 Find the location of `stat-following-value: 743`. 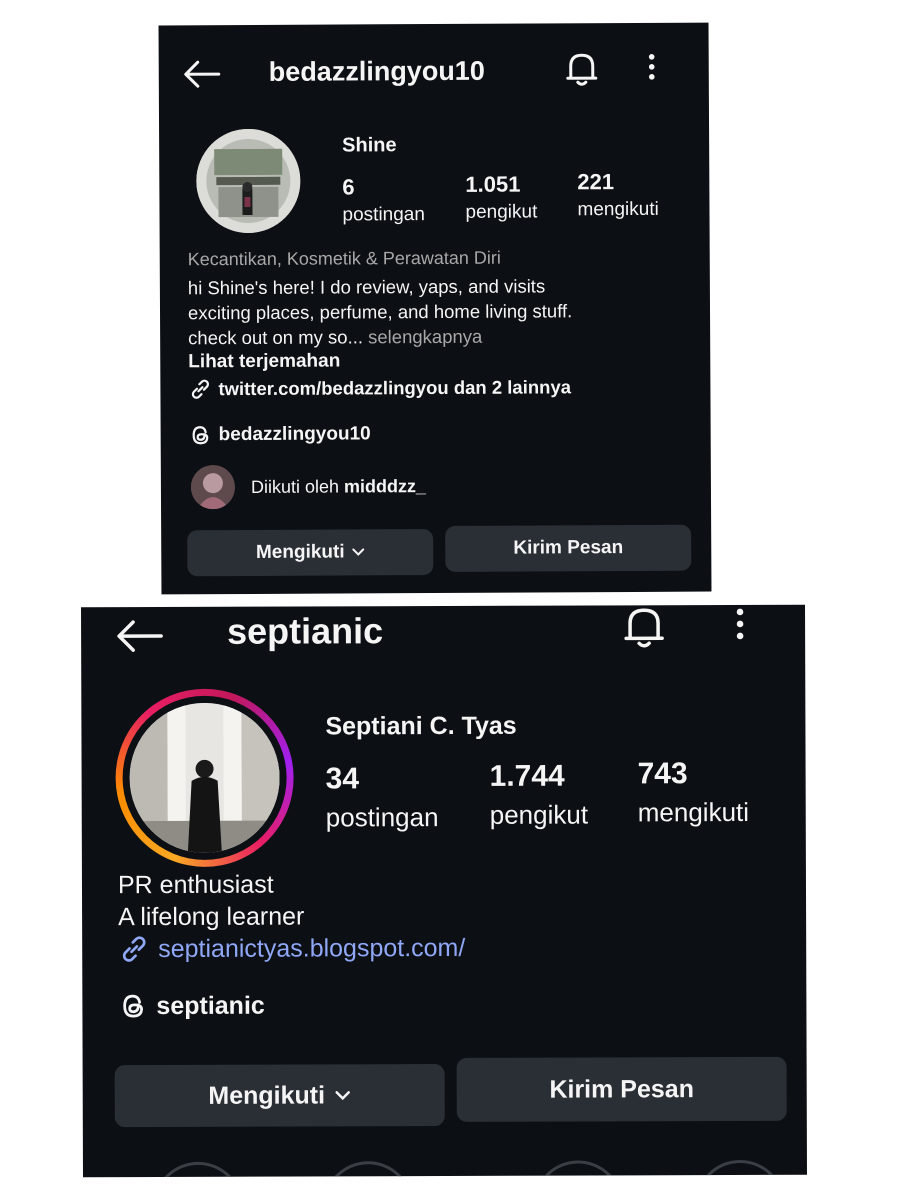

stat-following-value: 743 is located at coordinates (662, 774).